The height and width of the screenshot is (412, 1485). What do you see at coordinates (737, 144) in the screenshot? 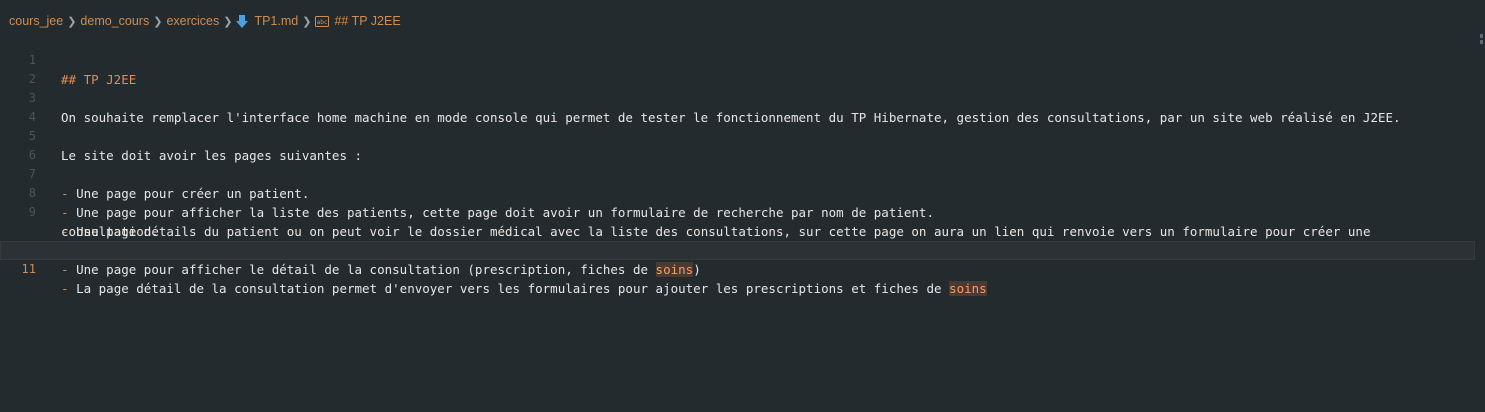
I see `code-line: 6` at bounding box center [737, 144].